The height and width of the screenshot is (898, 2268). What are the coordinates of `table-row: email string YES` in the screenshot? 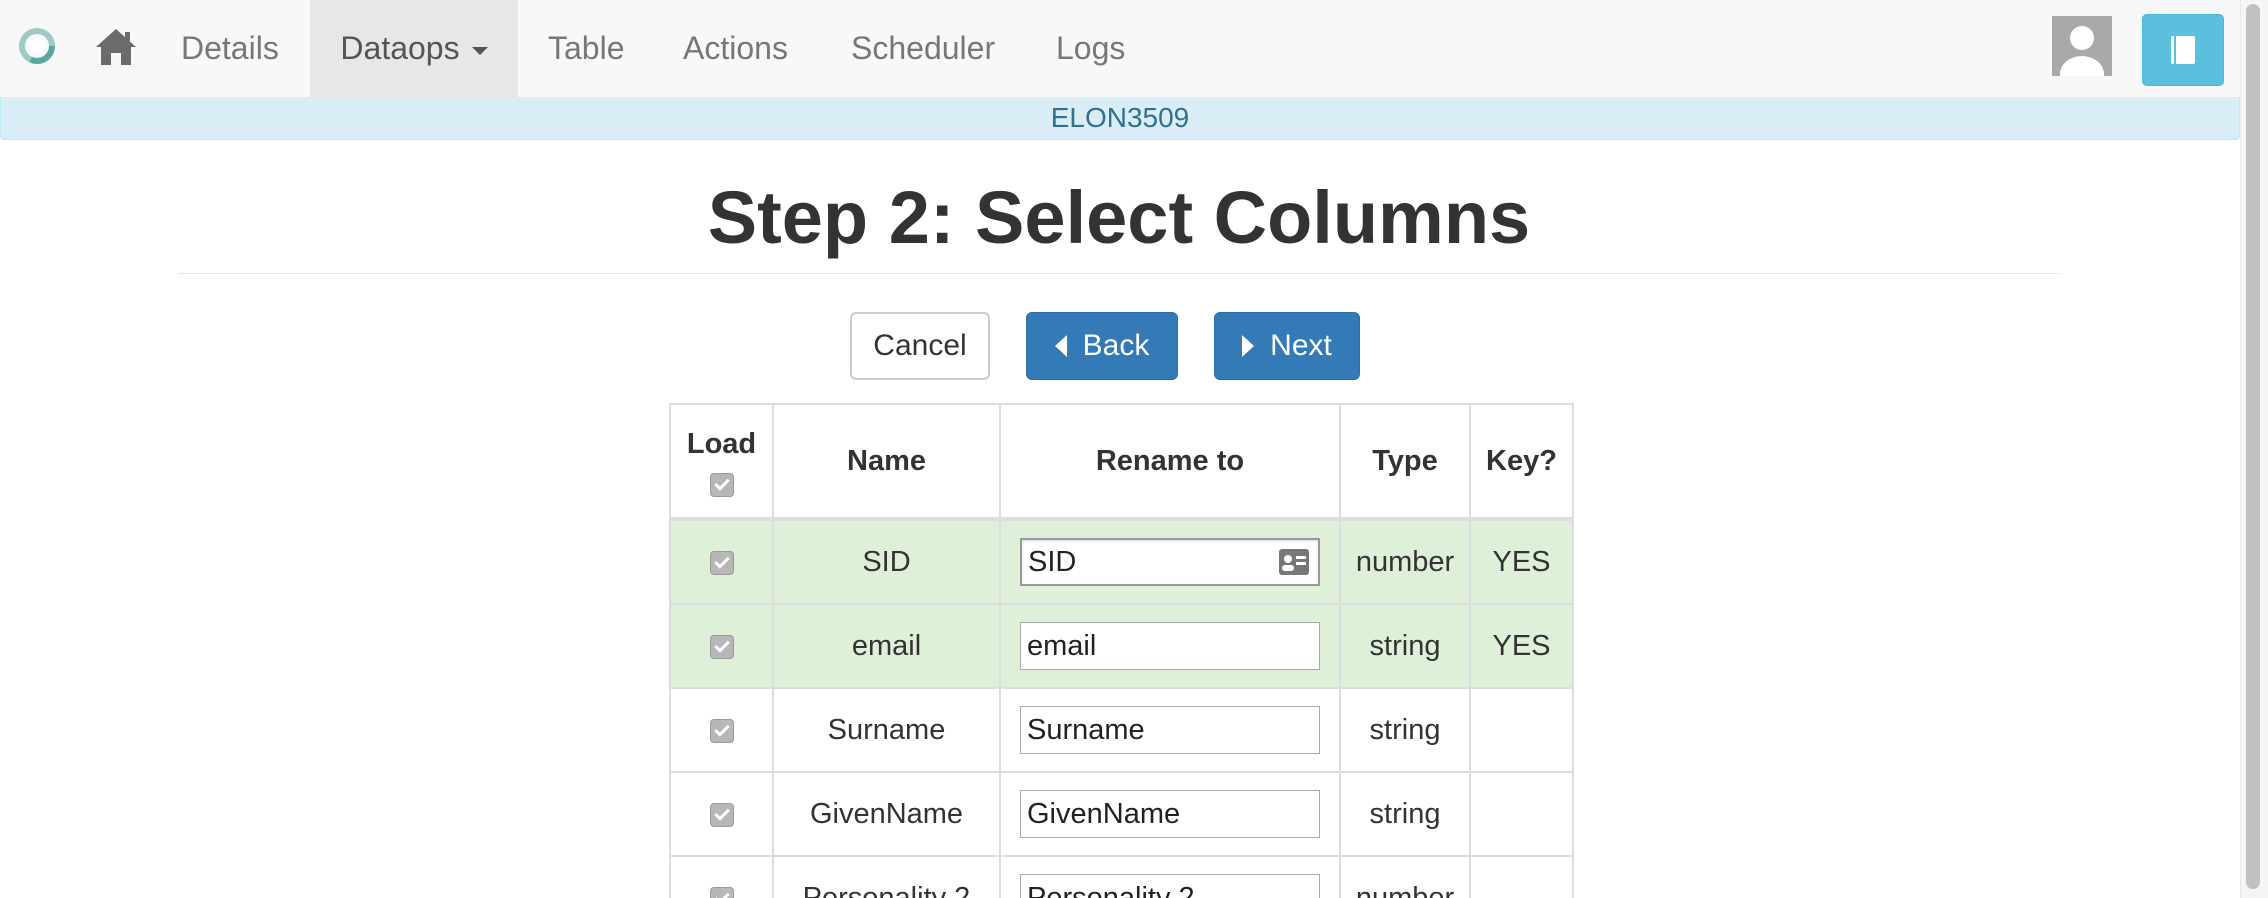 It's located at (1121, 646).